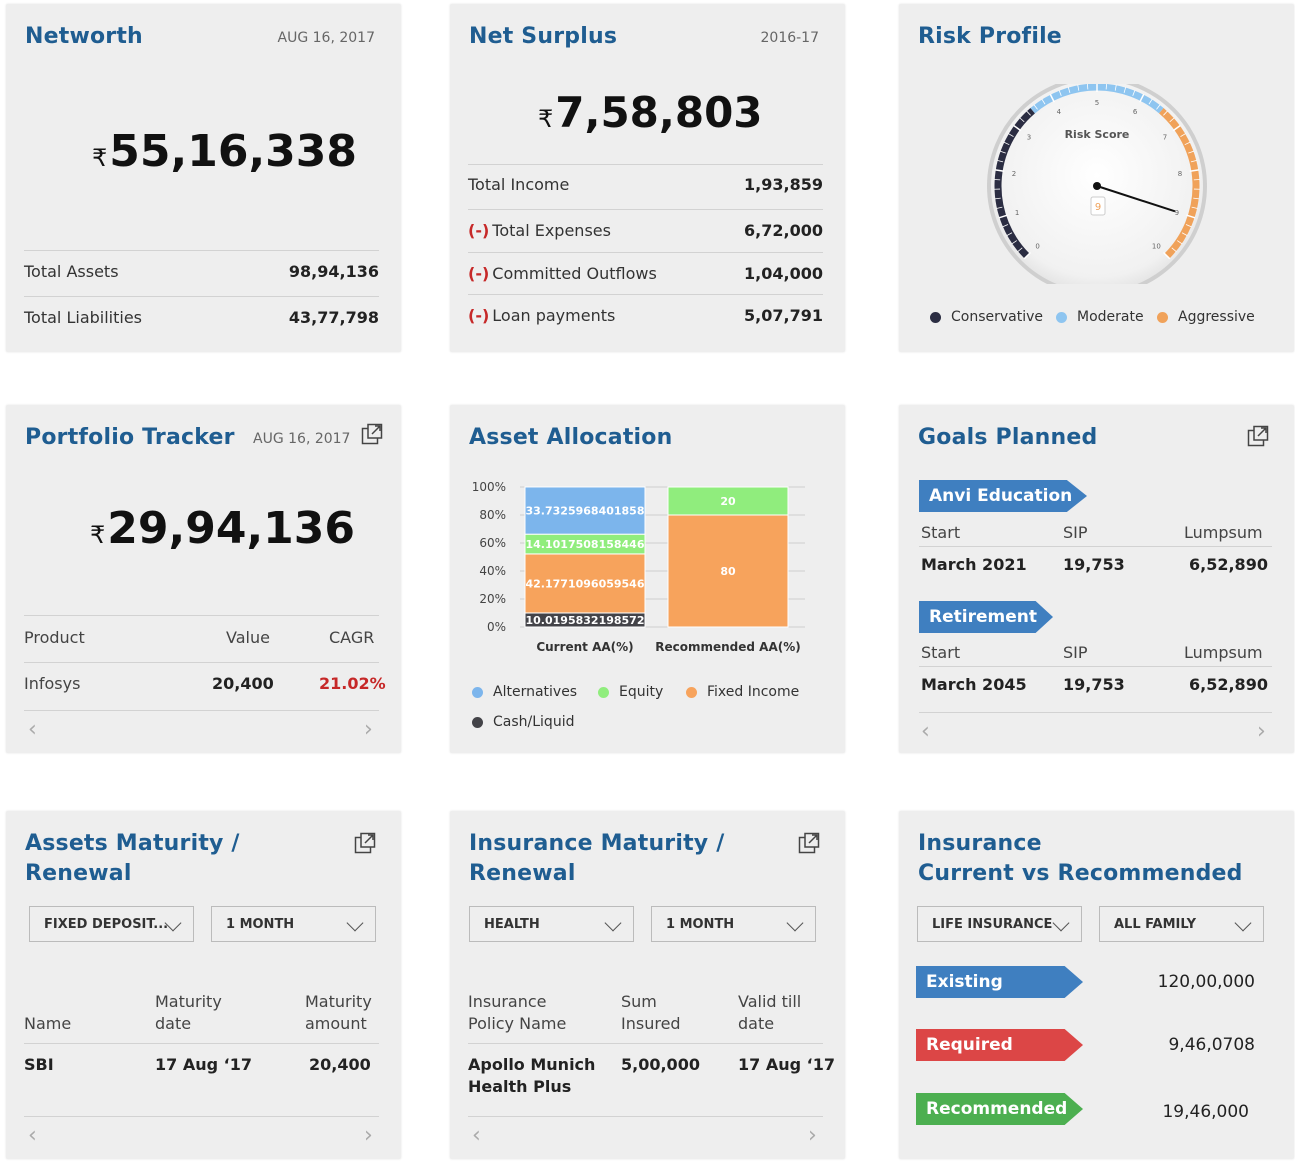 This screenshot has height=1161, width=1295. I want to click on gauge-tick-label: 8, so click(1180, 174).